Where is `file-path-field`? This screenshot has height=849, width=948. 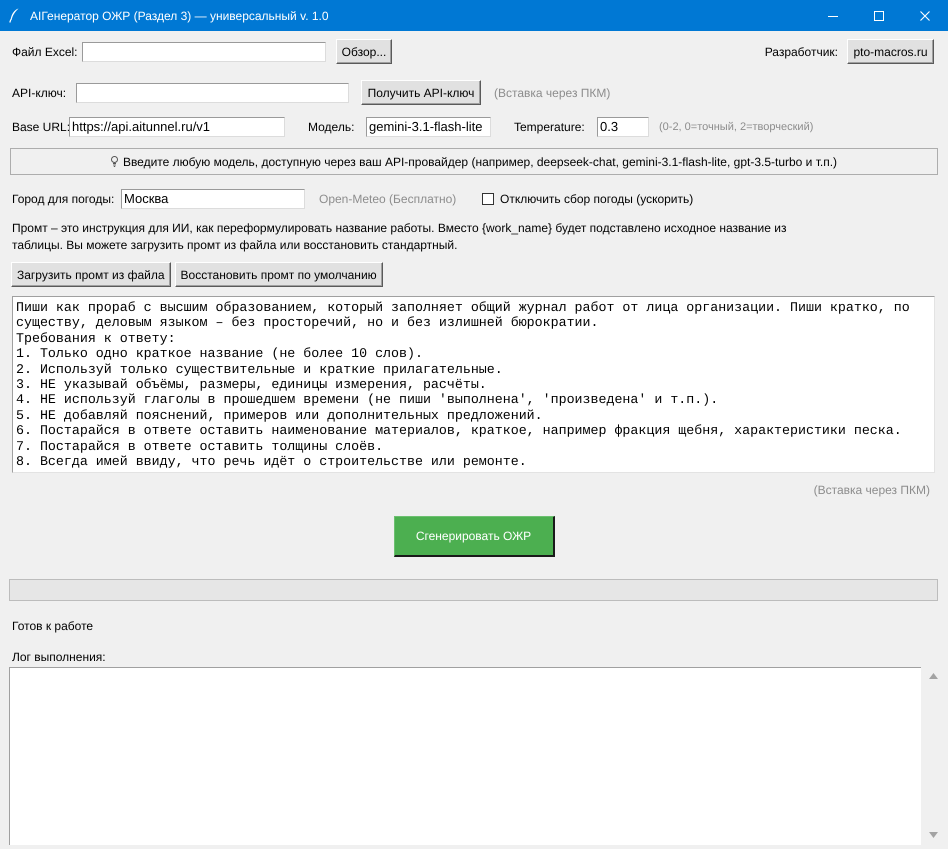
file-path-field is located at coordinates (204, 52).